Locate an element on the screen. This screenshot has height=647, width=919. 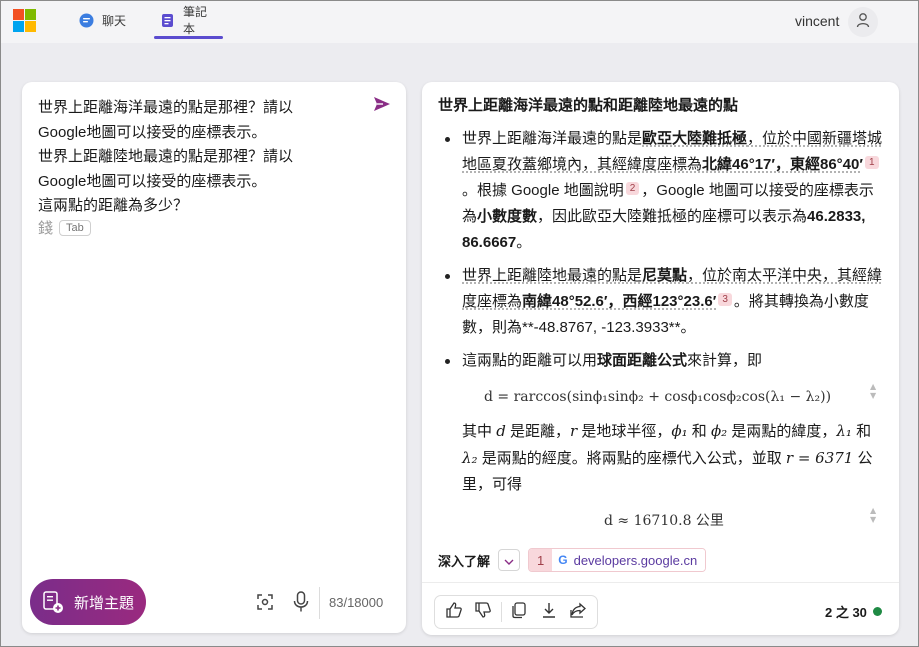
query-line: 世界上距離海洋最遠的點是那裡？請以 is located at coordinates (166, 107).